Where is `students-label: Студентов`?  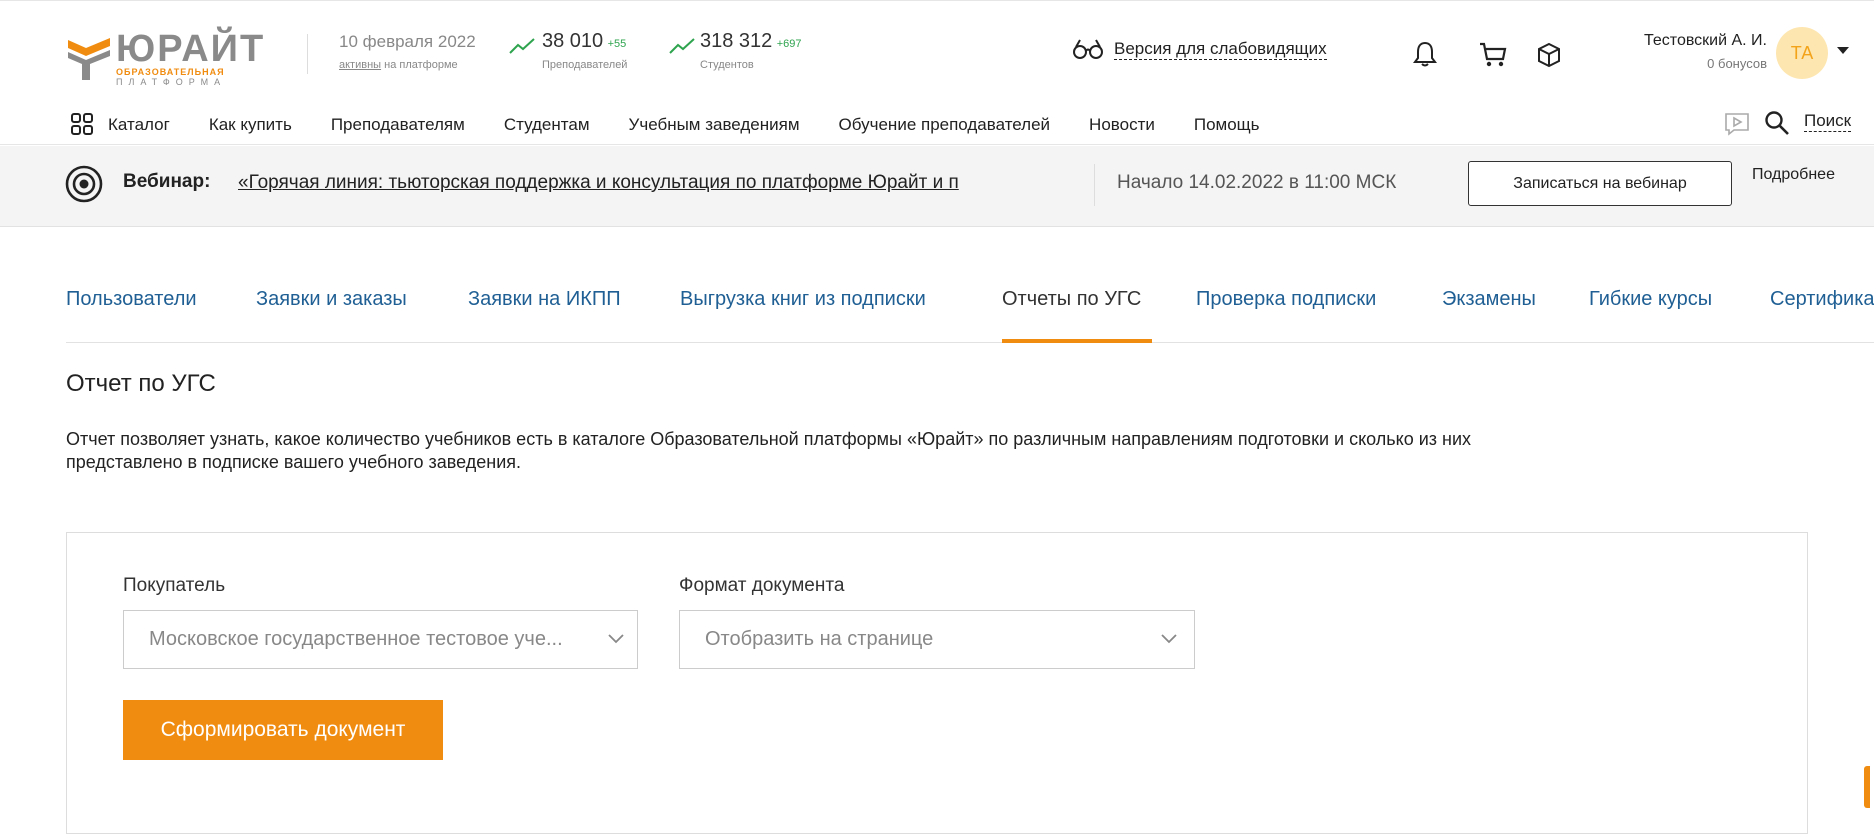 students-label: Студентов is located at coordinates (727, 65).